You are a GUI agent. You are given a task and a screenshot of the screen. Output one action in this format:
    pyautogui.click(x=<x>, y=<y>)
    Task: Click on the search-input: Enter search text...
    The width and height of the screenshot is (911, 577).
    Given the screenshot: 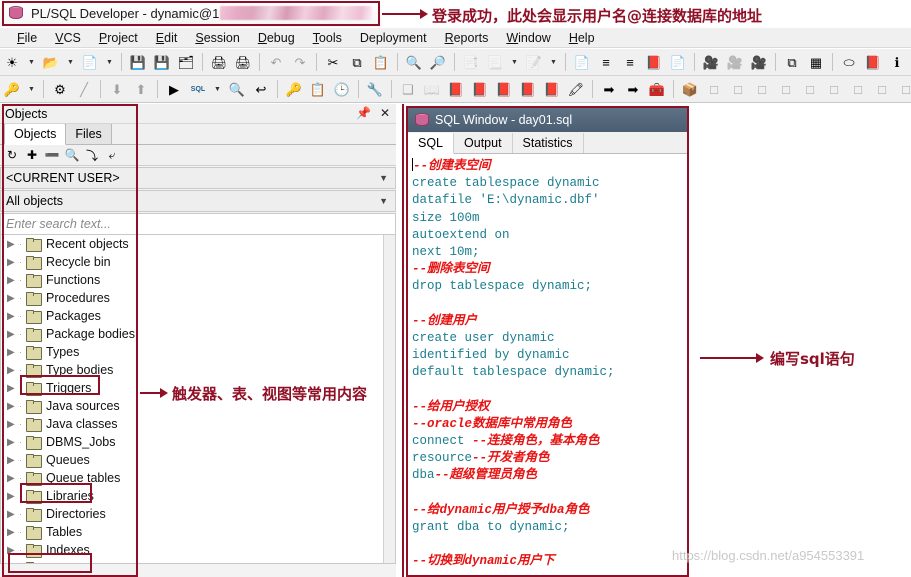 What is the action you would take?
    pyautogui.click(x=198, y=224)
    